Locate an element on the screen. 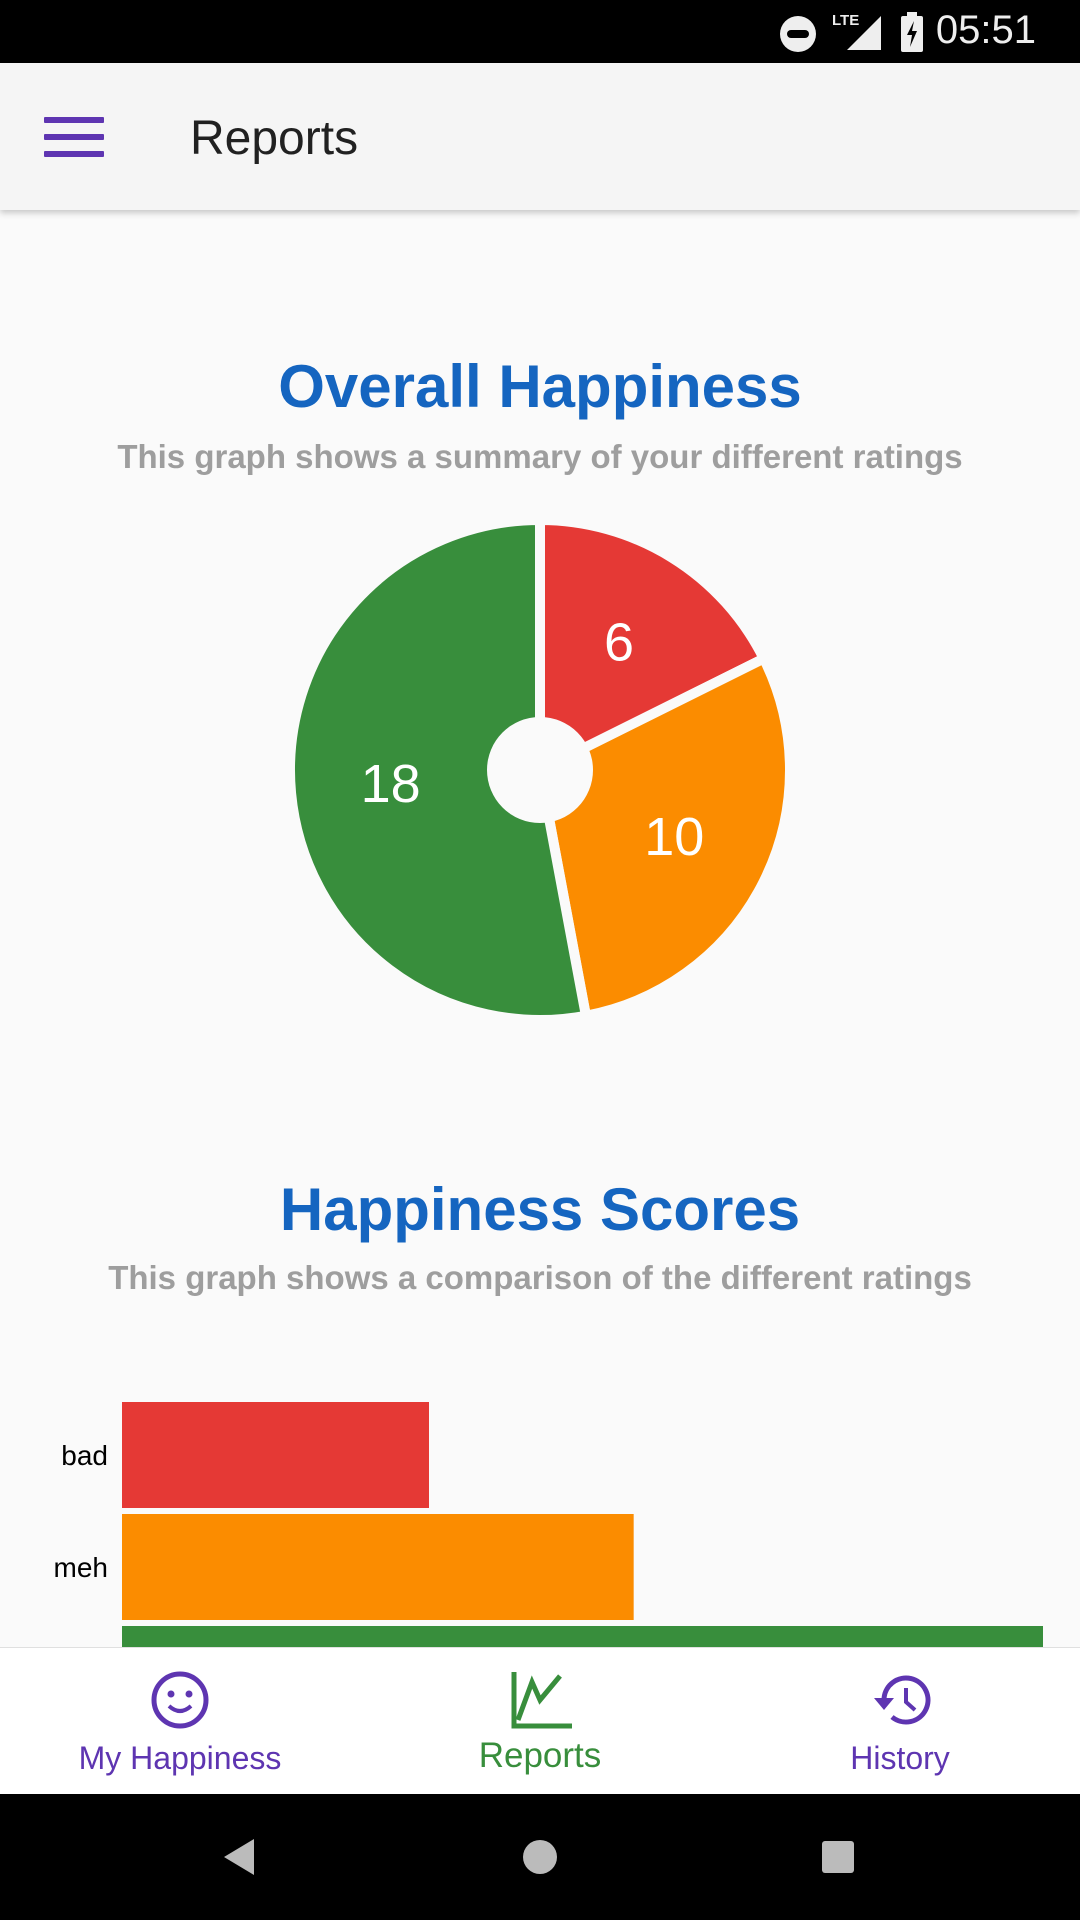  bar-category-label: meh is located at coordinates (81, 1567).